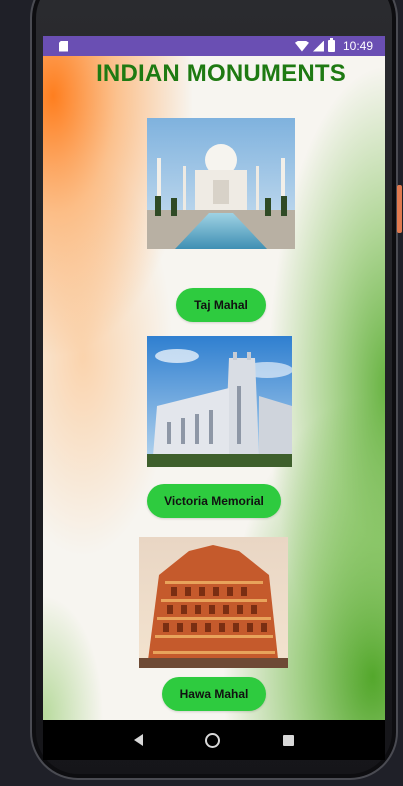 The image size is (403, 786). I want to click on recents-icon, so click(288, 740).